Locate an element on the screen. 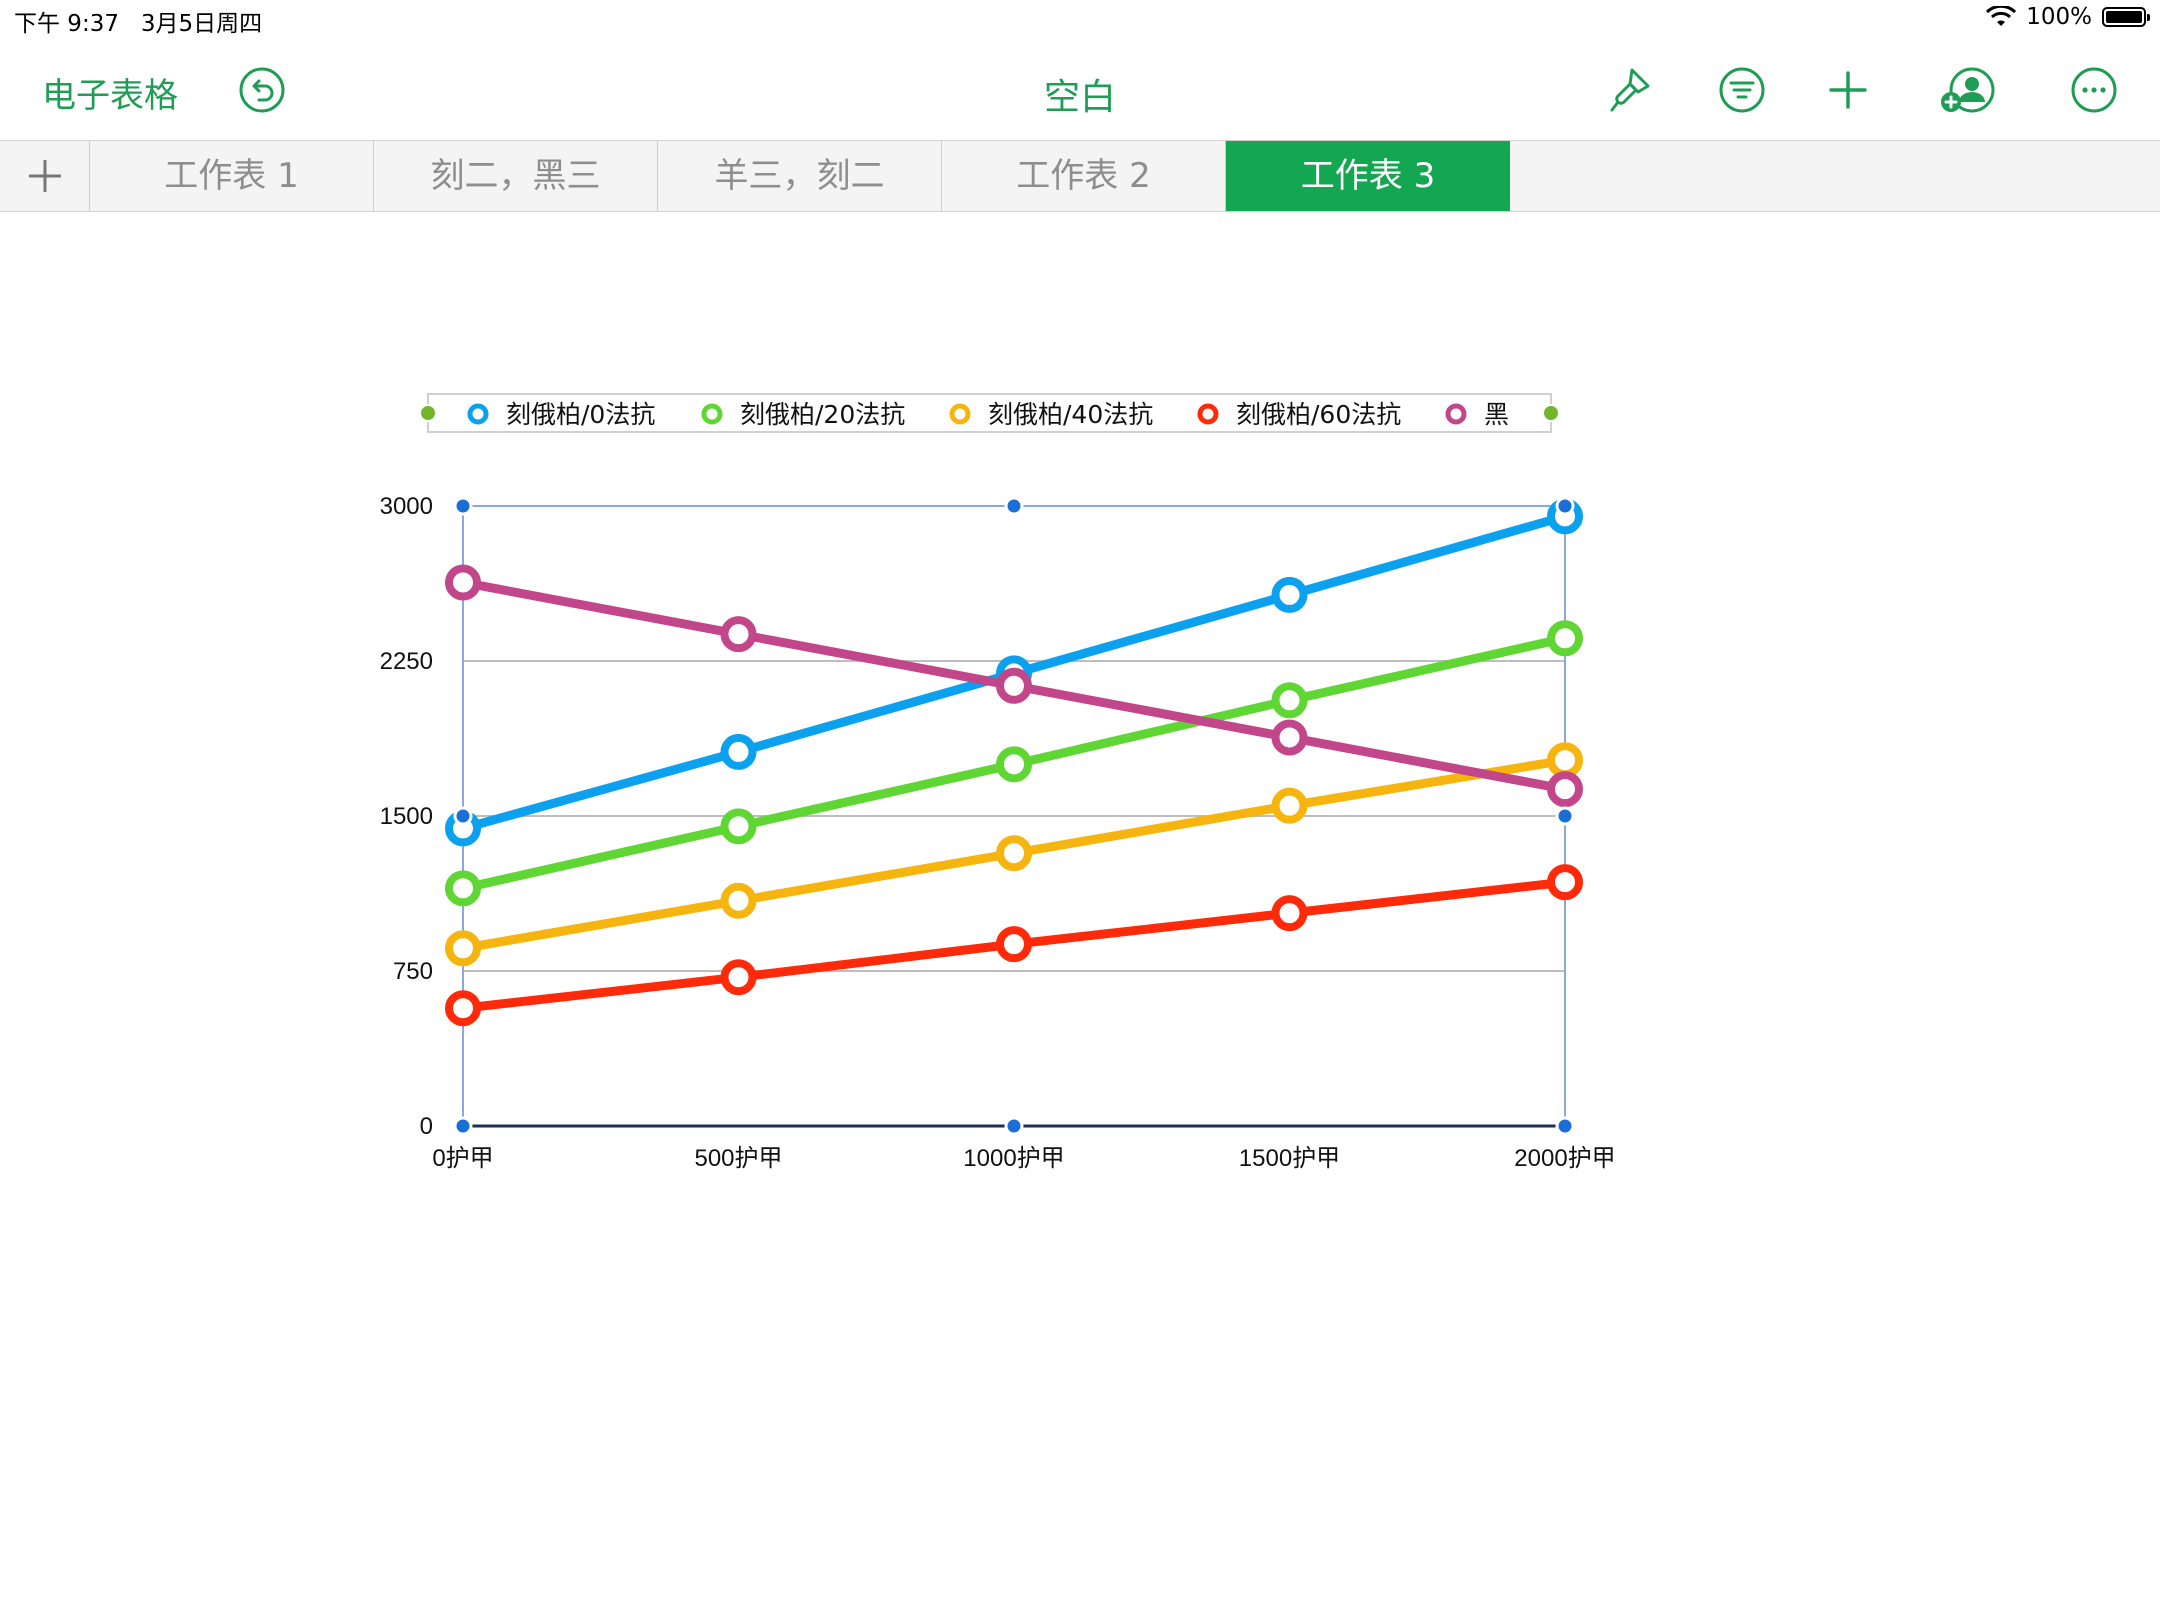 Image resolution: width=2160 pixels, height=1620 pixels. y-tick-label: 3000 is located at coordinates (406, 506).